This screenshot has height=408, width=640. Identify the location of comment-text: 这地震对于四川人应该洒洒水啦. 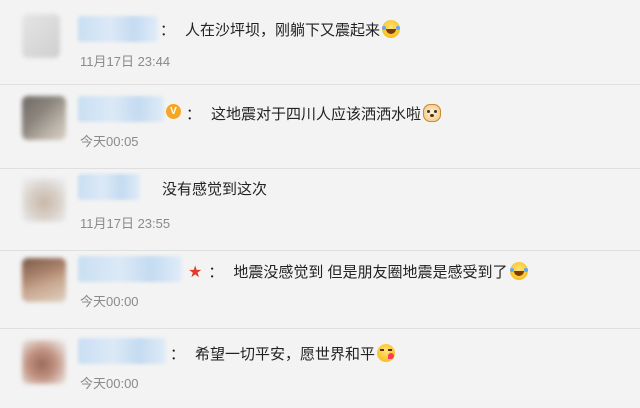
(316, 114).